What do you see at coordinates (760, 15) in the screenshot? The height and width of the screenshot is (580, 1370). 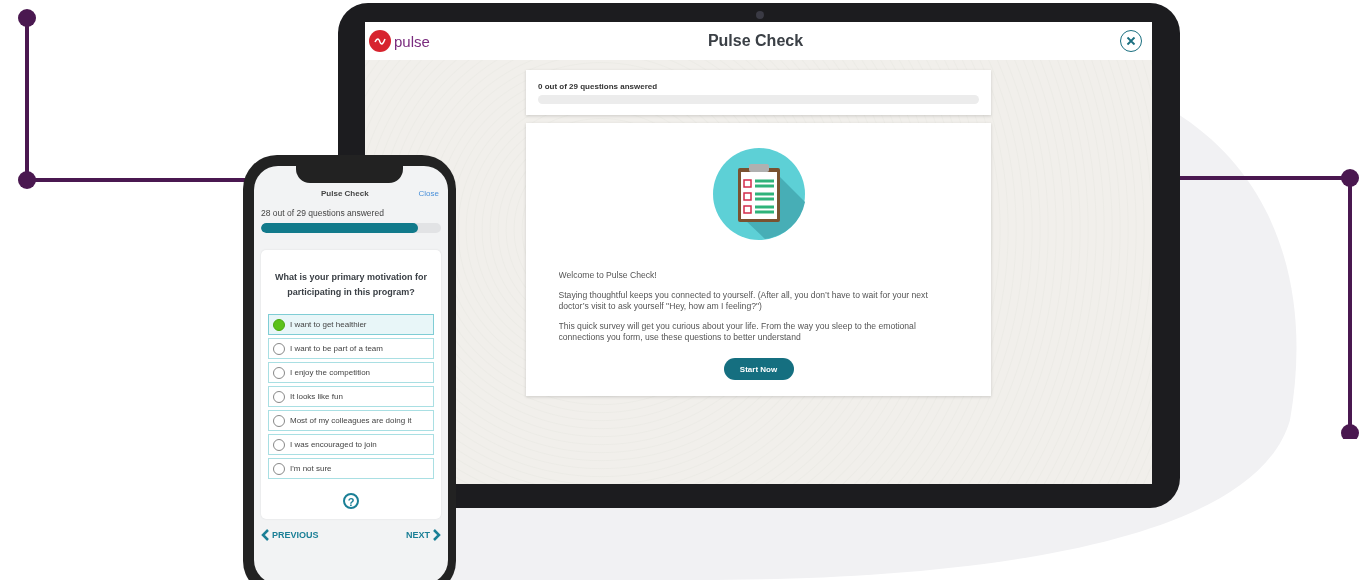 I see `camera-icon` at bounding box center [760, 15].